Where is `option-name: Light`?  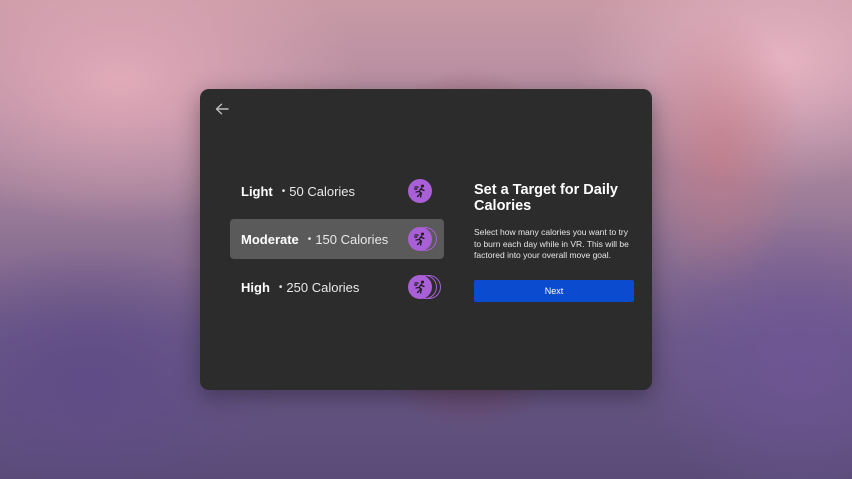 option-name: Light is located at coordinates (257, 191).